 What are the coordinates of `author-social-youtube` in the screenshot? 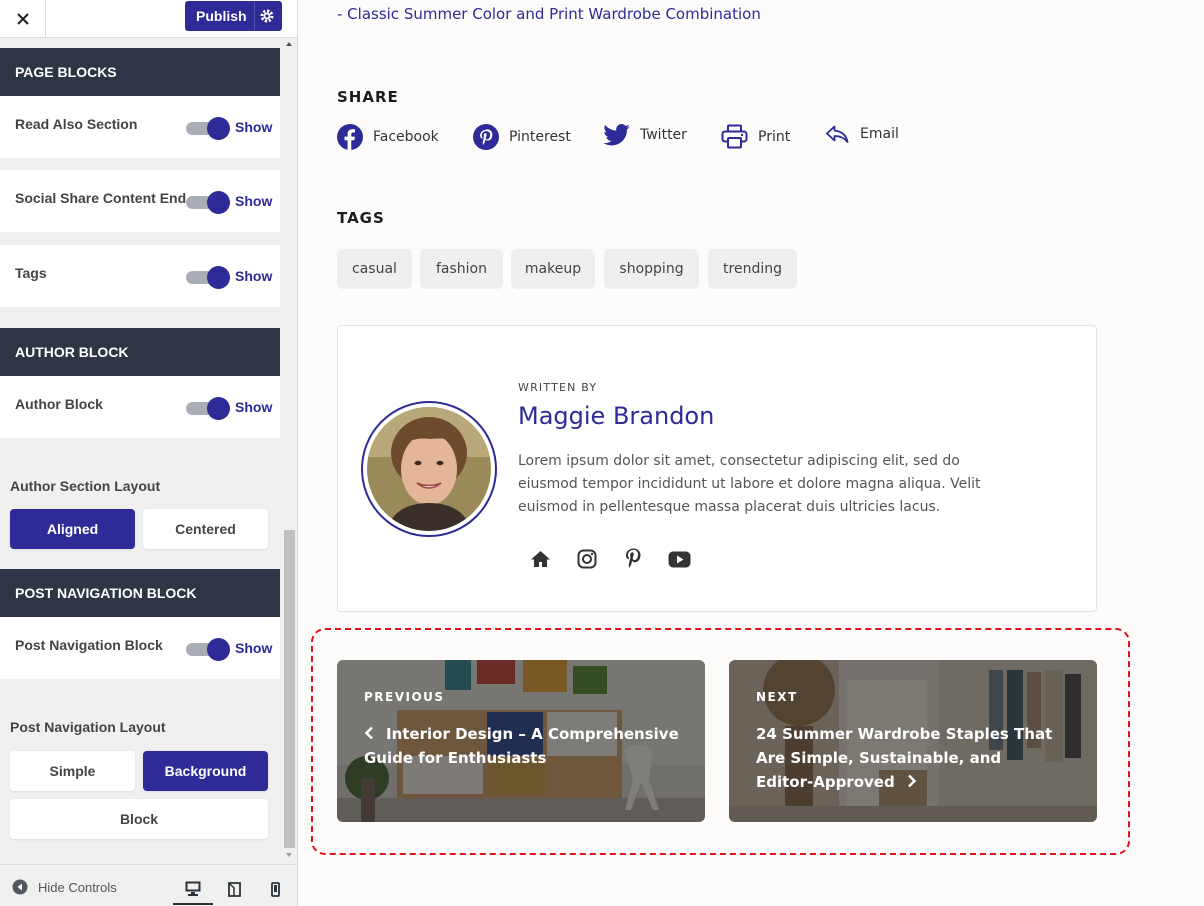 It's located at (679, 559).